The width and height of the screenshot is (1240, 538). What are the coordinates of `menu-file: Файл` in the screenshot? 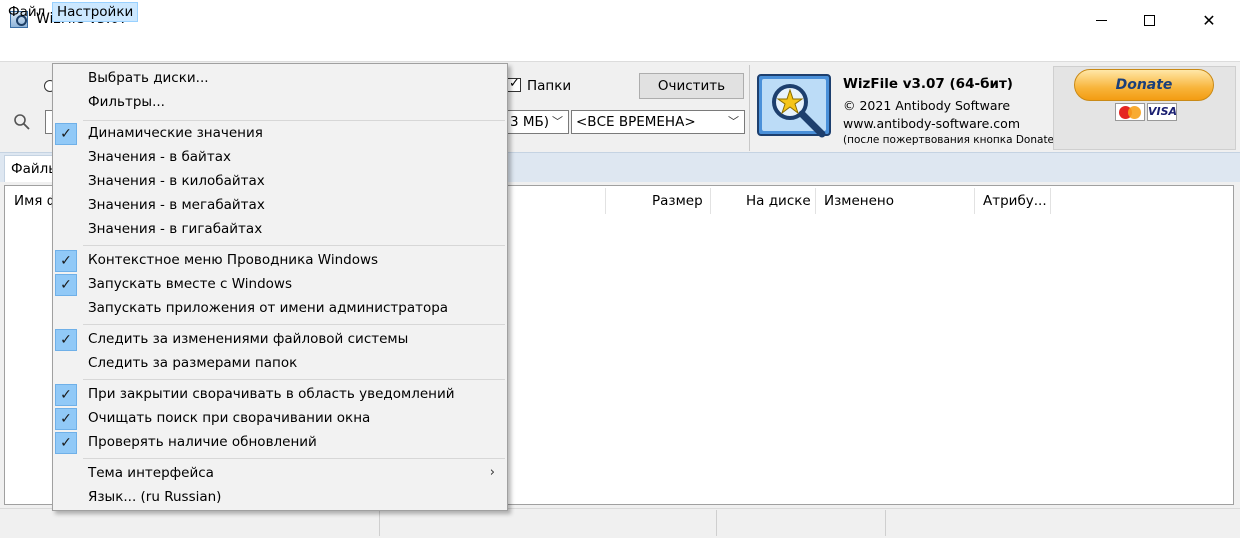 It's located at (26, 12).